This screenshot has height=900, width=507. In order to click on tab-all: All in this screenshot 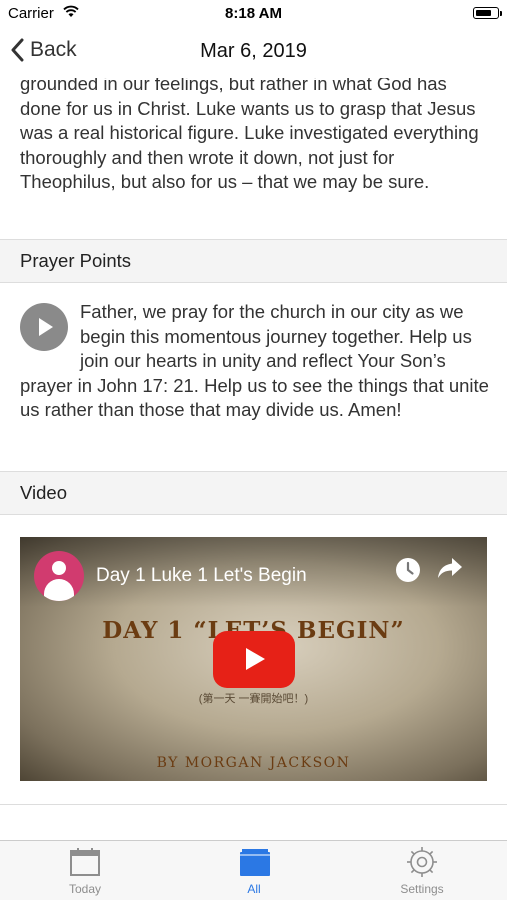, I will do `click(254, 870)`.